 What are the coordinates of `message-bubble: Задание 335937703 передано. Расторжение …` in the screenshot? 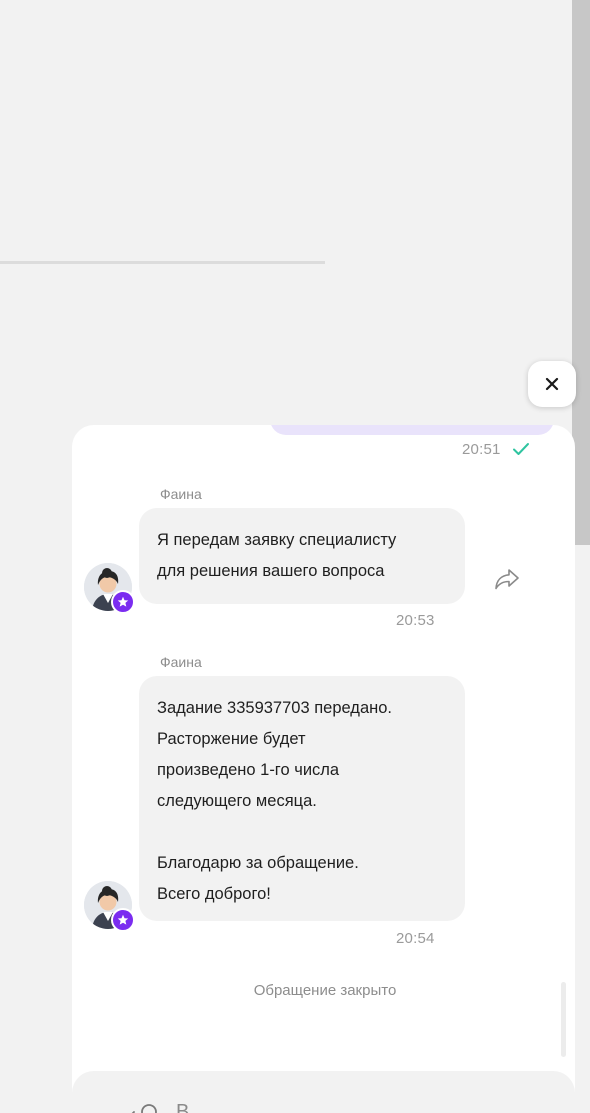 It's located at (302, 798).